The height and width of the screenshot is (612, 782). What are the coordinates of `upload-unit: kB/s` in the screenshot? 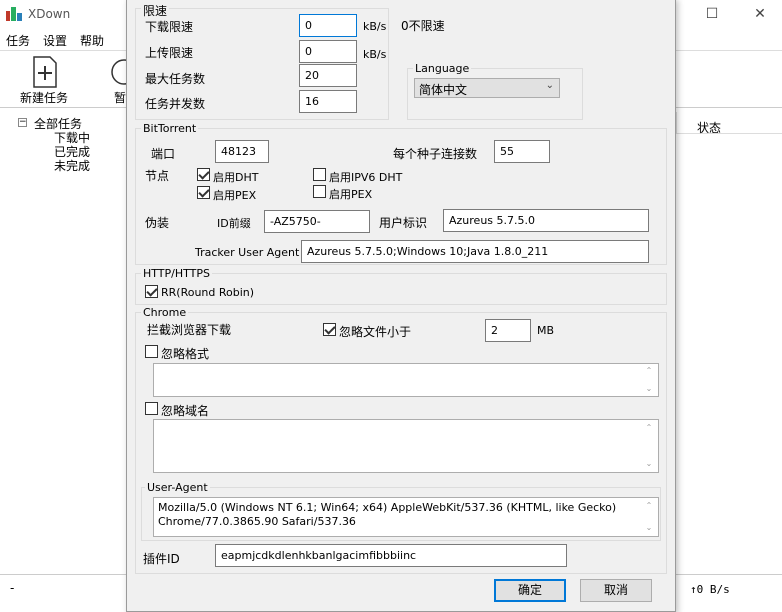 It's located at (375, 54).